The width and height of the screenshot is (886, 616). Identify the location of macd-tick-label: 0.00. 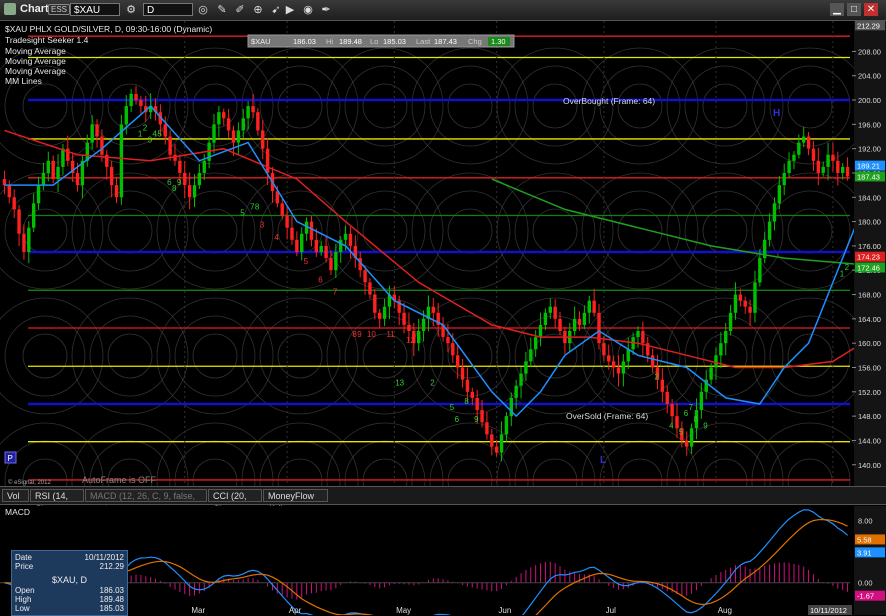
(865, 583).